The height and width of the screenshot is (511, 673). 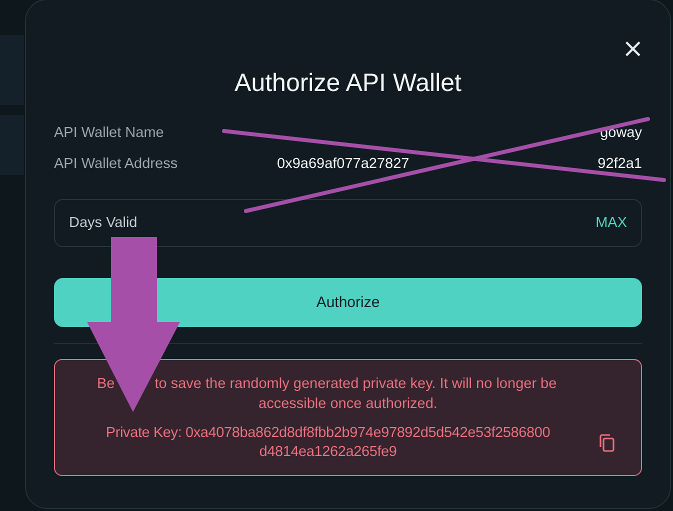 What do you see at coordinates (348, 302) in the screenshot?
I see `authorize-button: Authorize` at bounding box center [348, 302].